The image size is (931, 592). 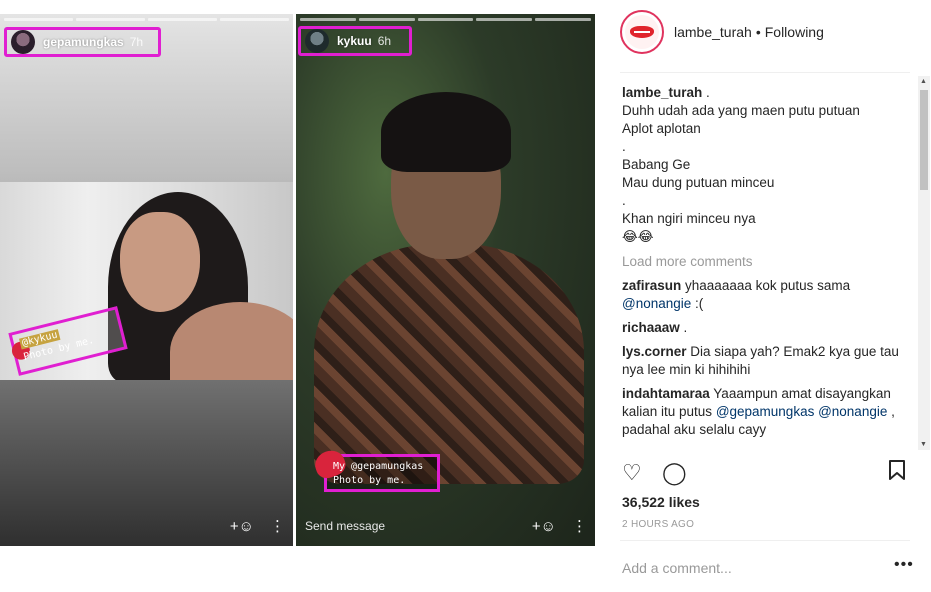 I want to click on caption-line: 😂😂, so click(x=638, y=236).